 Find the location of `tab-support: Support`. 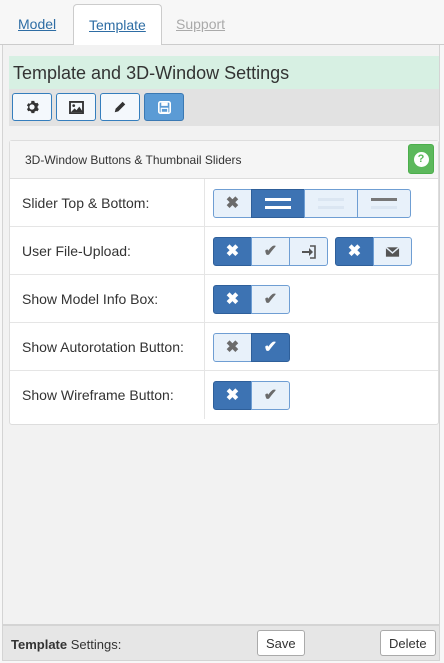

tab-support: Support is located at coordinates (200, 24).